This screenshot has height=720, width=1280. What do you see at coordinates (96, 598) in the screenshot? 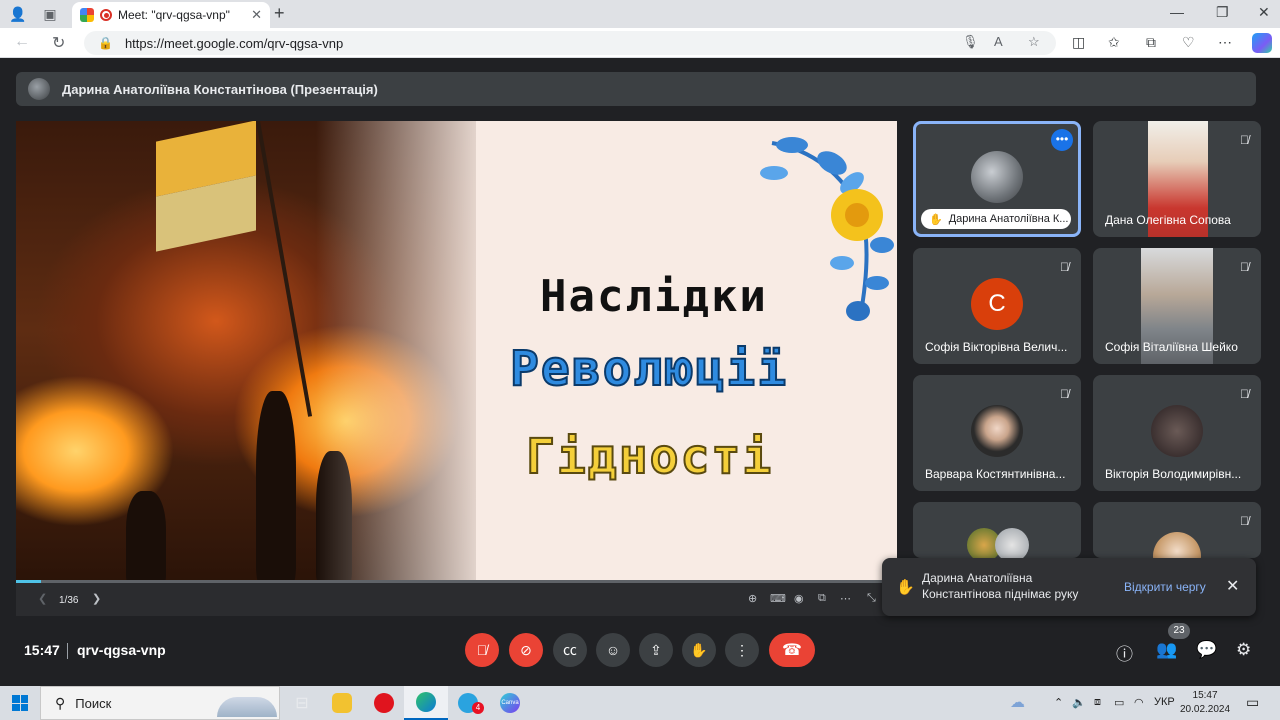
I see `next-slide-icon: ❯` at bounding box center [96, 598].